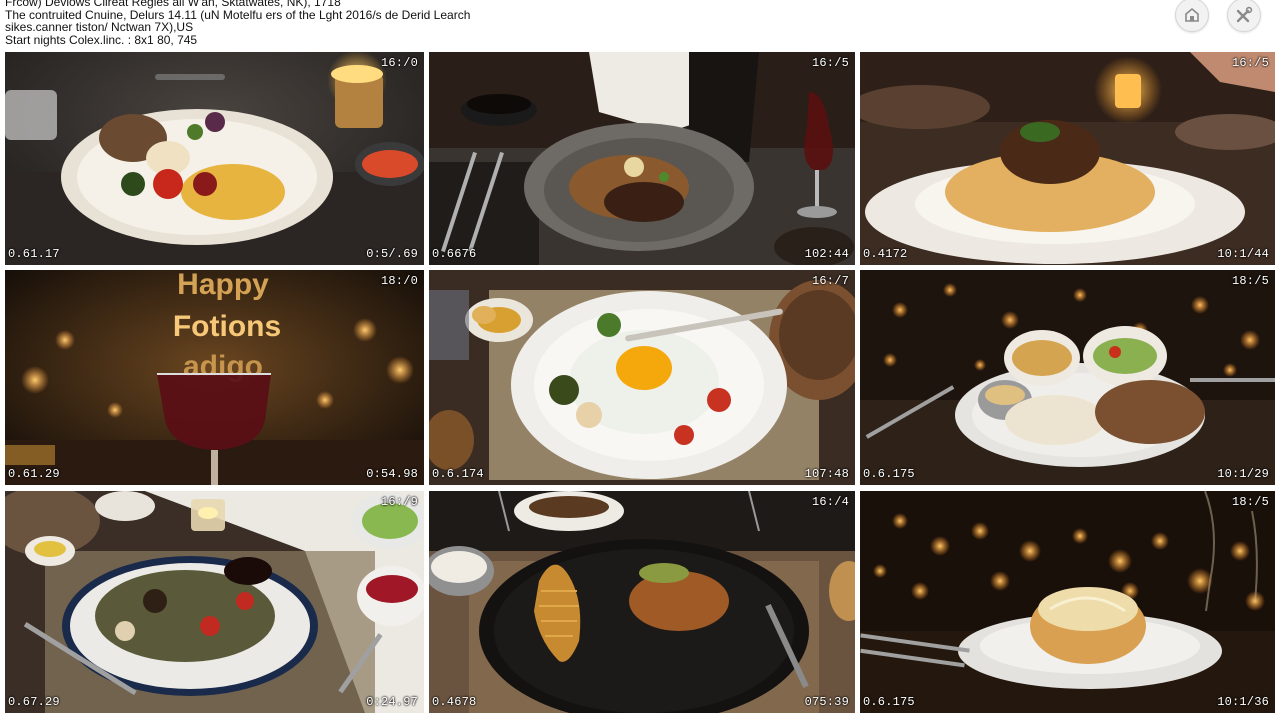  I want to click on video-thumbnail: 16:/9 0.67.29 0:24.97, so click(214, 602).